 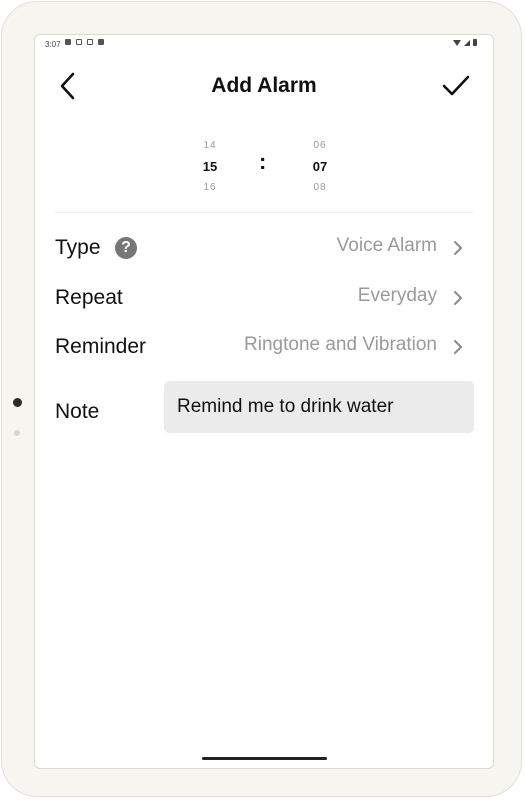 I want to click on light-sensor, so click(x=17, y=433).